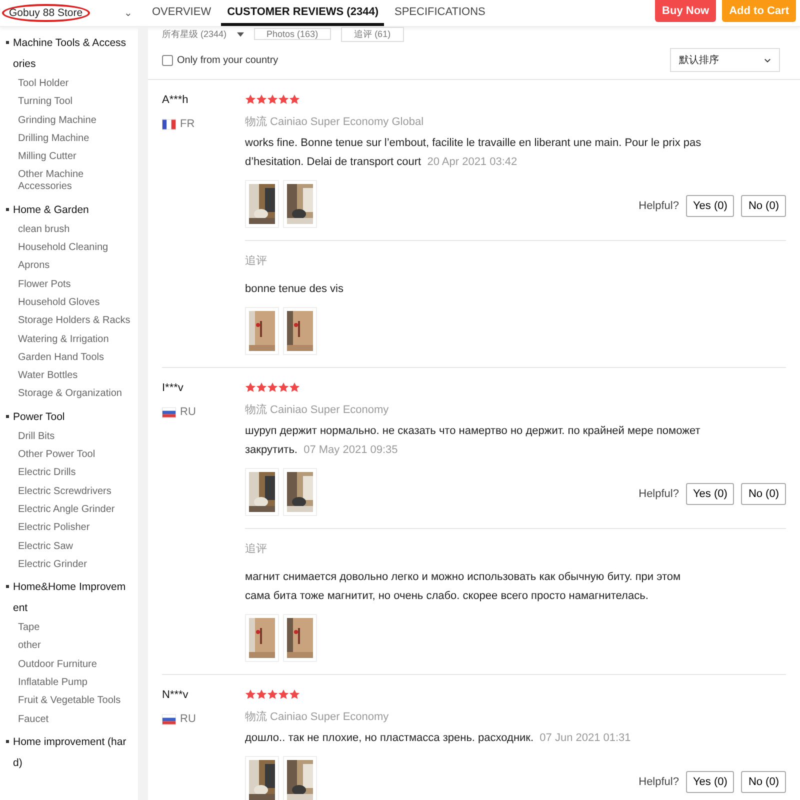 The width and height of the screenshot is (800, 800). I want to click on category-heading: Home&Home Improvement, so click(72, 598).